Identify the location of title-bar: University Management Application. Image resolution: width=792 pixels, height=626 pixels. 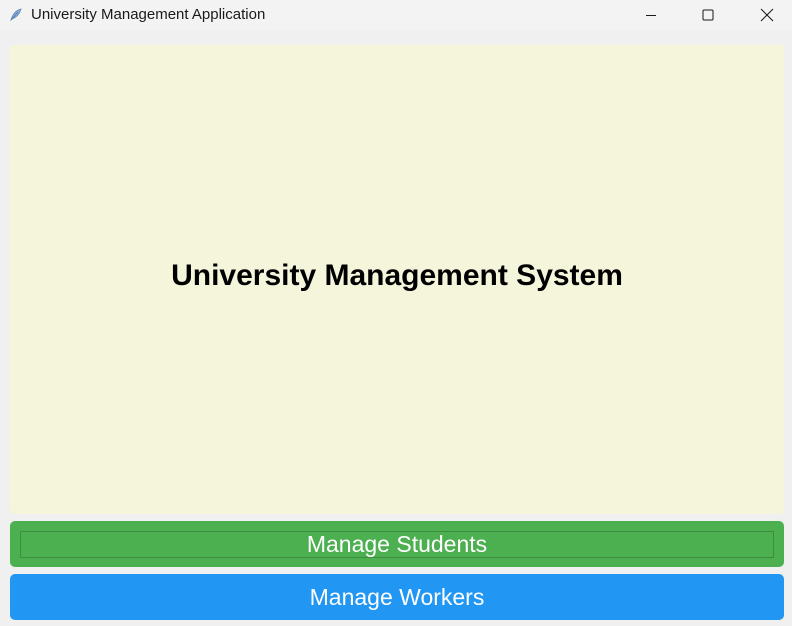
(396, 15).